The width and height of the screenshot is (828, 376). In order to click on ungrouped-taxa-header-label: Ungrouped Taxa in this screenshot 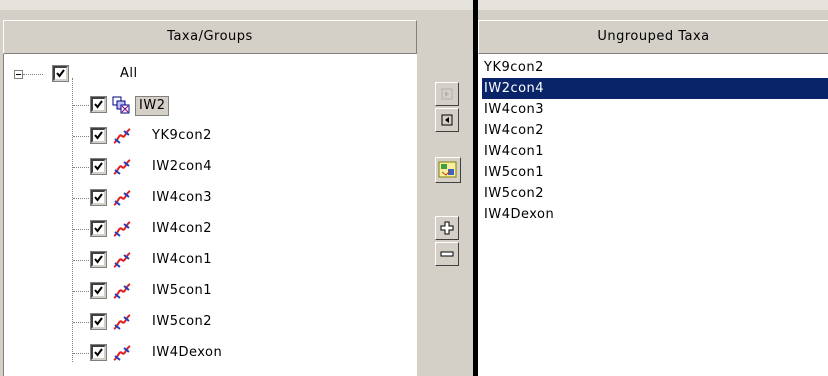, I will do `click(653, 36)`.